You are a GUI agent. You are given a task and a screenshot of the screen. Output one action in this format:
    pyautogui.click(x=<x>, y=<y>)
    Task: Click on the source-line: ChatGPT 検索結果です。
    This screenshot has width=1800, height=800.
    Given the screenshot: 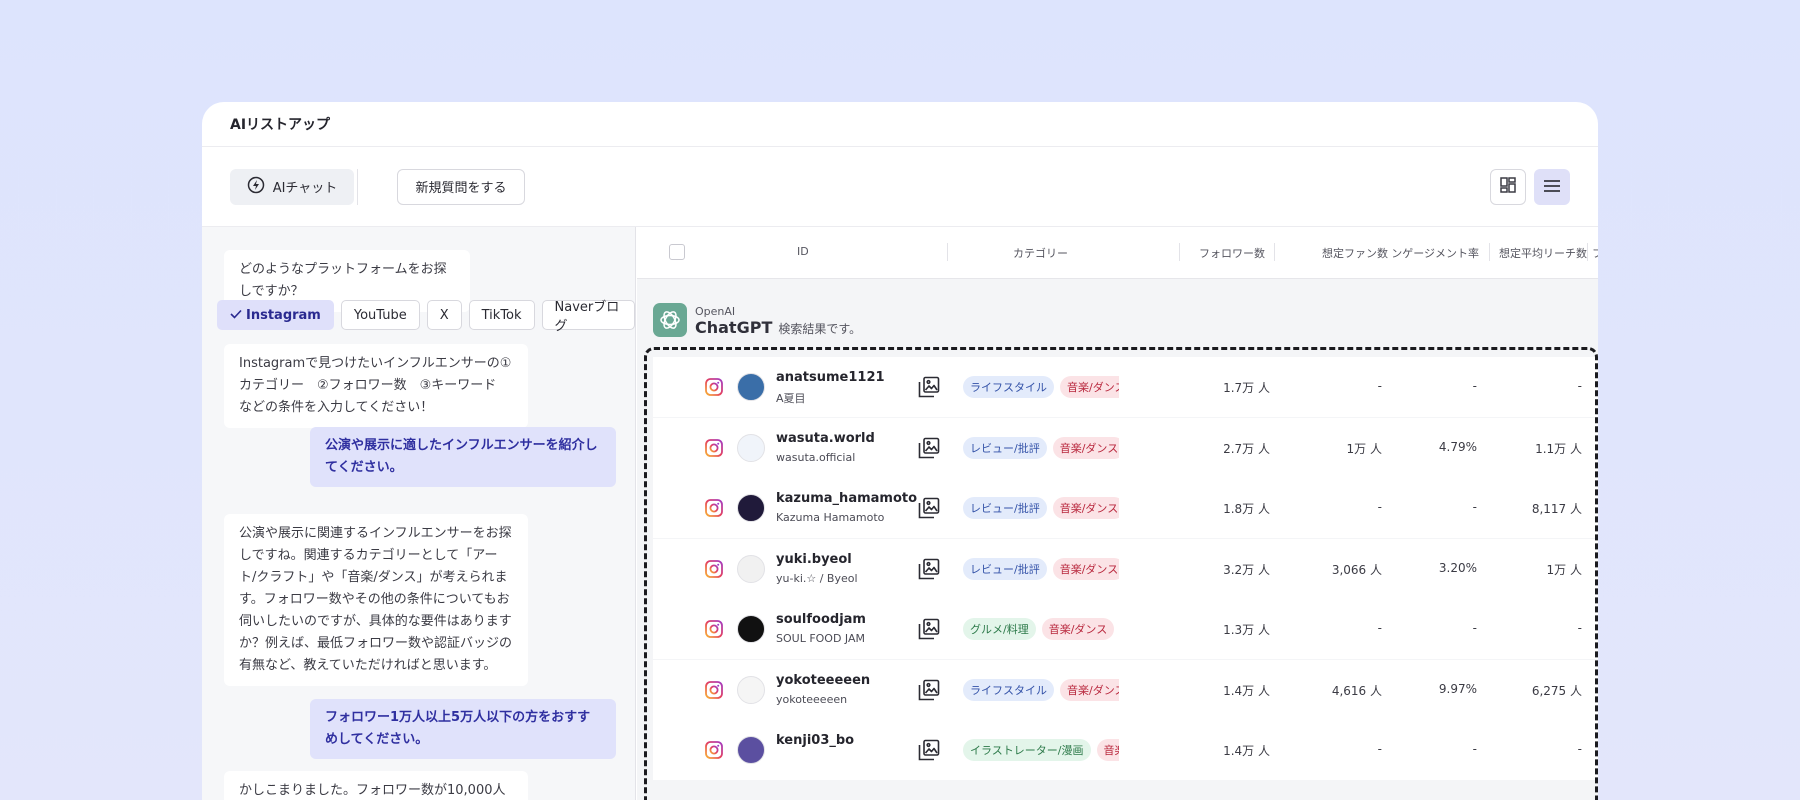 What is the action you would take?
    pyautogui.click(x=778, y=327)
    